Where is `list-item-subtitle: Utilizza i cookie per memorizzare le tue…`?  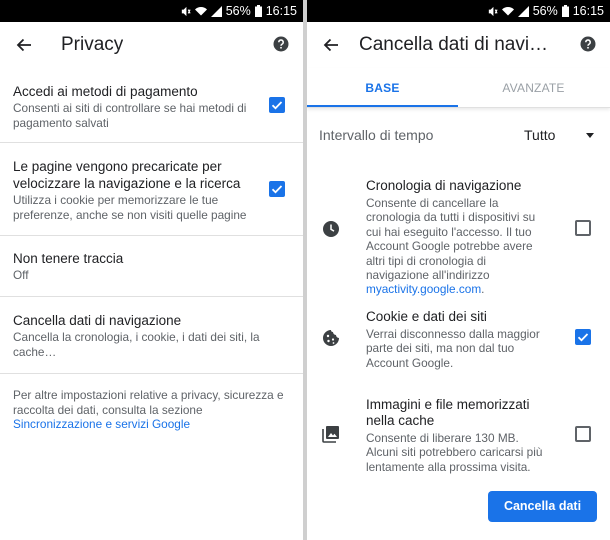
list-item-subtitle: Utilizza i cookie per memorizzare le tue… is located at coordinates (130, 207).